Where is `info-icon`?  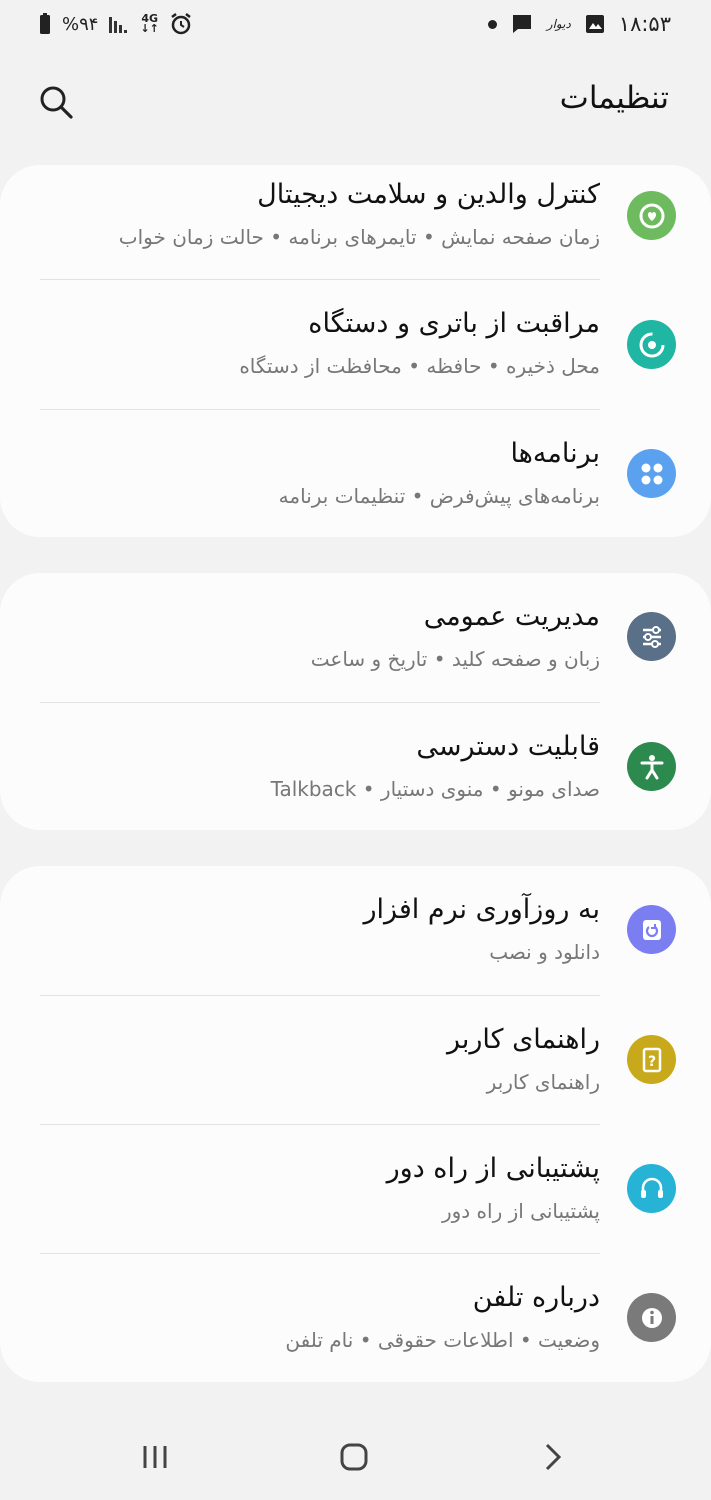
info-icon is located at coordinates (651, 1317).